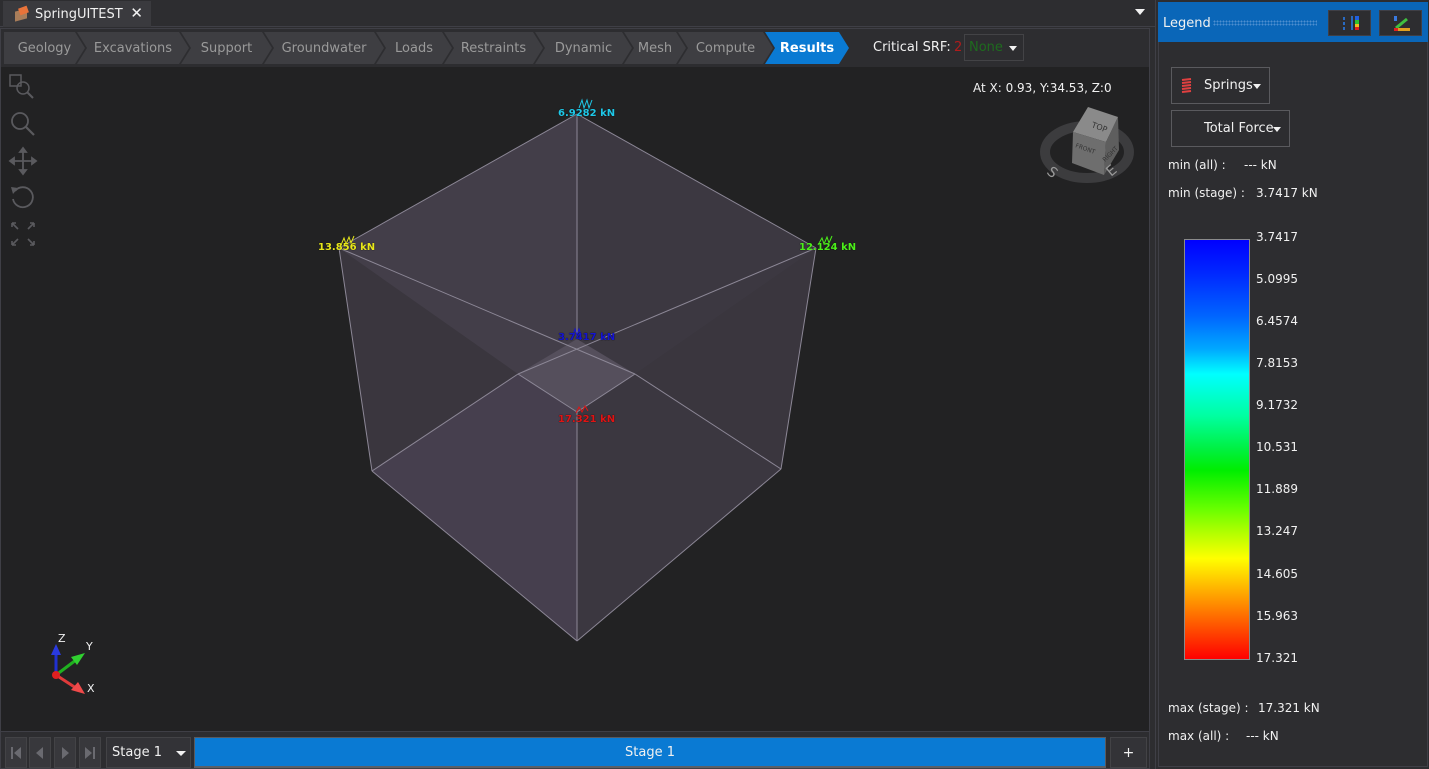  Describe the element at coordinates (347, 247) in the screenshot. I see `spring-force-label: 13.856 kN` at that location.